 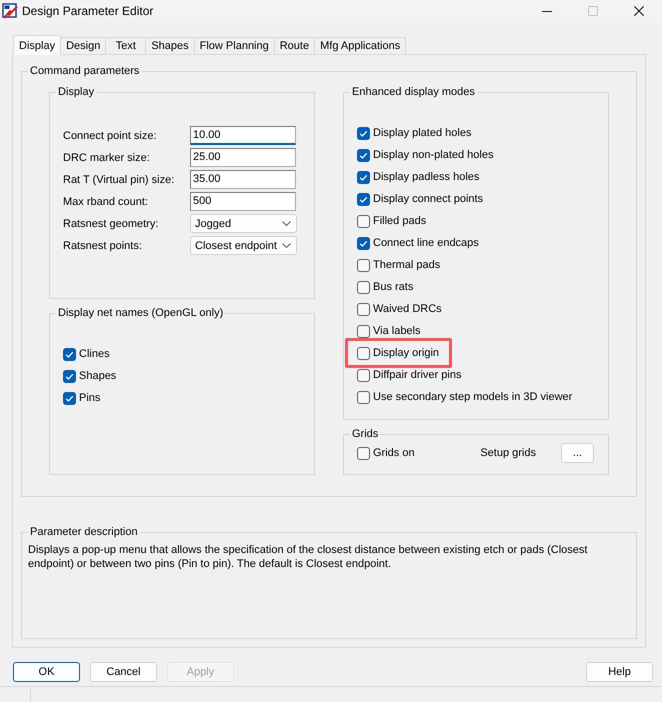 I want to click on group-title: Parameter description, so click(x=84, y=532).